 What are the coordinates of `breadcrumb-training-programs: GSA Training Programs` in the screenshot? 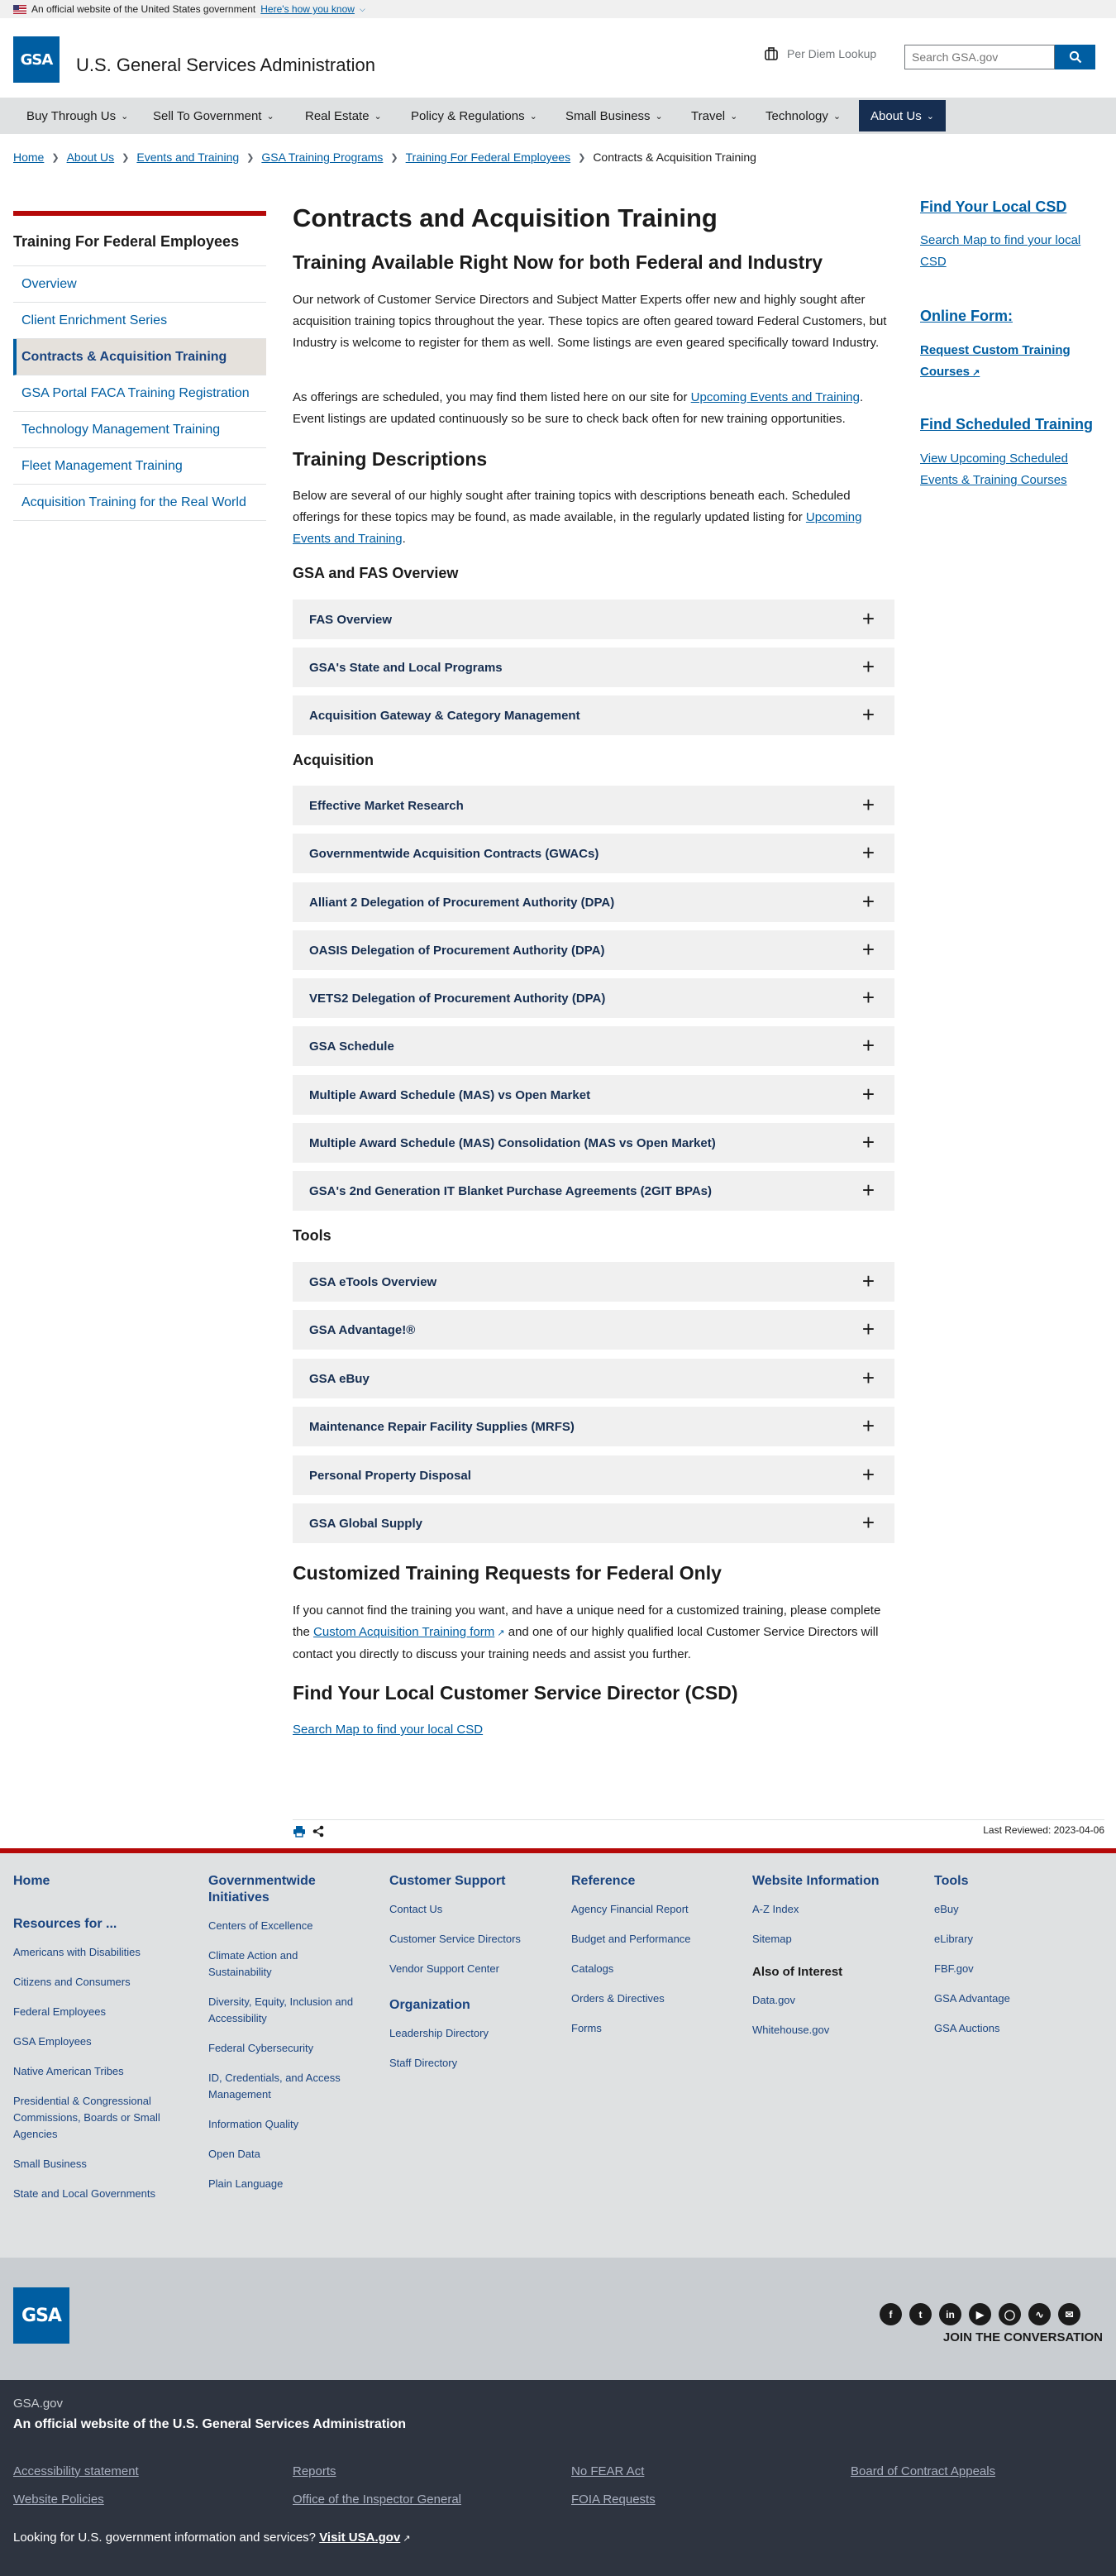 It's located at (322, 157).